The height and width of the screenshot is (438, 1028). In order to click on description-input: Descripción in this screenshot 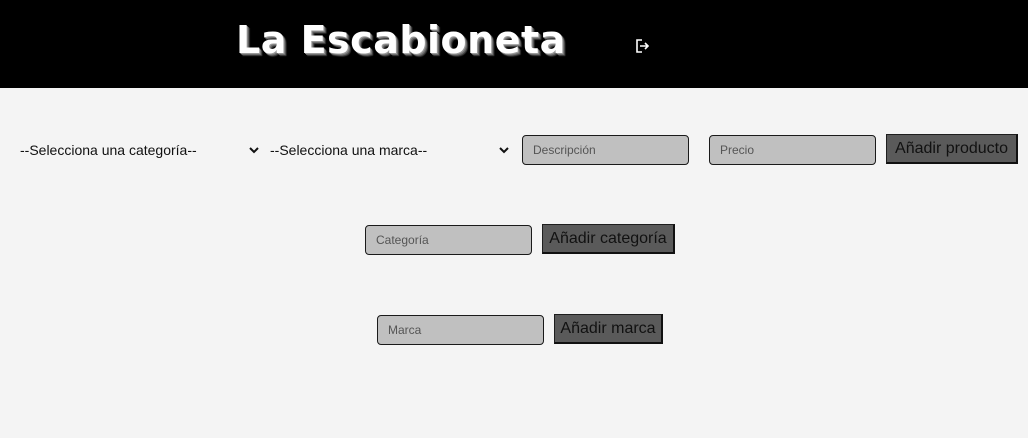, I will do `click(605, 150)`.